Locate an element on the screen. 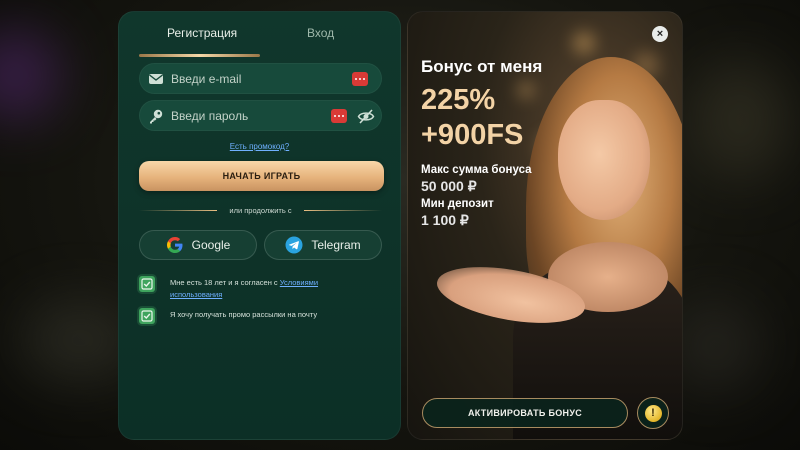  google-label: Google is located at coordinates (211, 245).